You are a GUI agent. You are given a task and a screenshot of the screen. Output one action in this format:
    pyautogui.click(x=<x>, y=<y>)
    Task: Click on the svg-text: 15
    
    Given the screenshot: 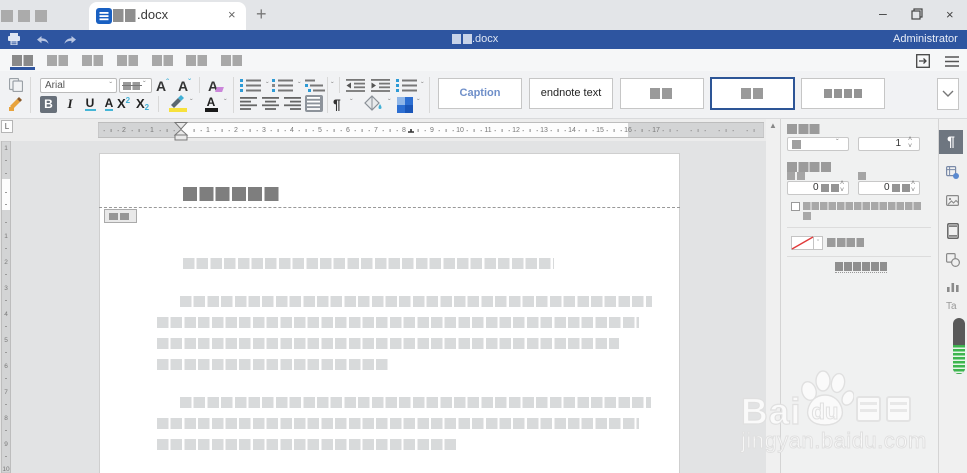 What is the action you would take?
    pyautogui.click(x=600, y=130)
    